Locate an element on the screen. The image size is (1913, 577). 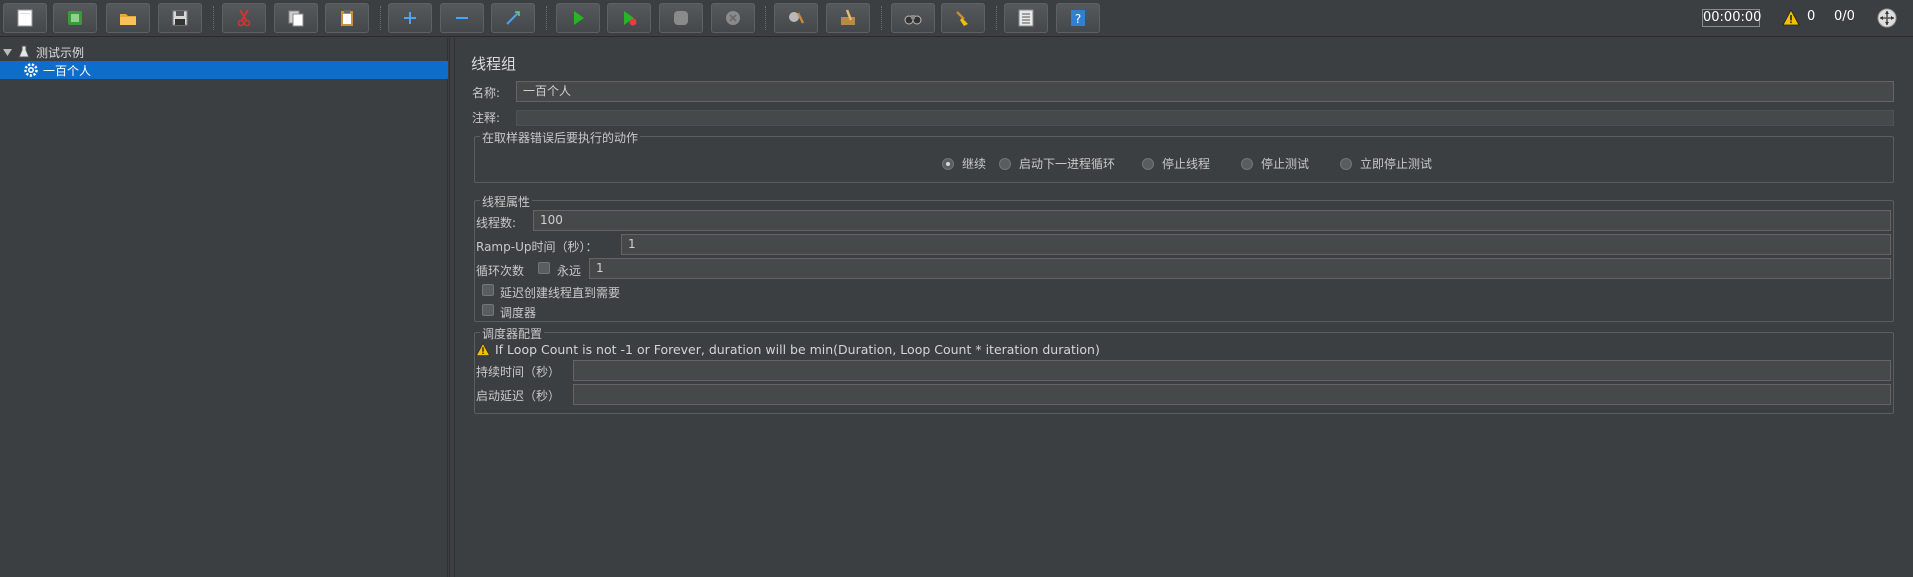
rampup-field: 1 is located at coordinates (1256, 244).